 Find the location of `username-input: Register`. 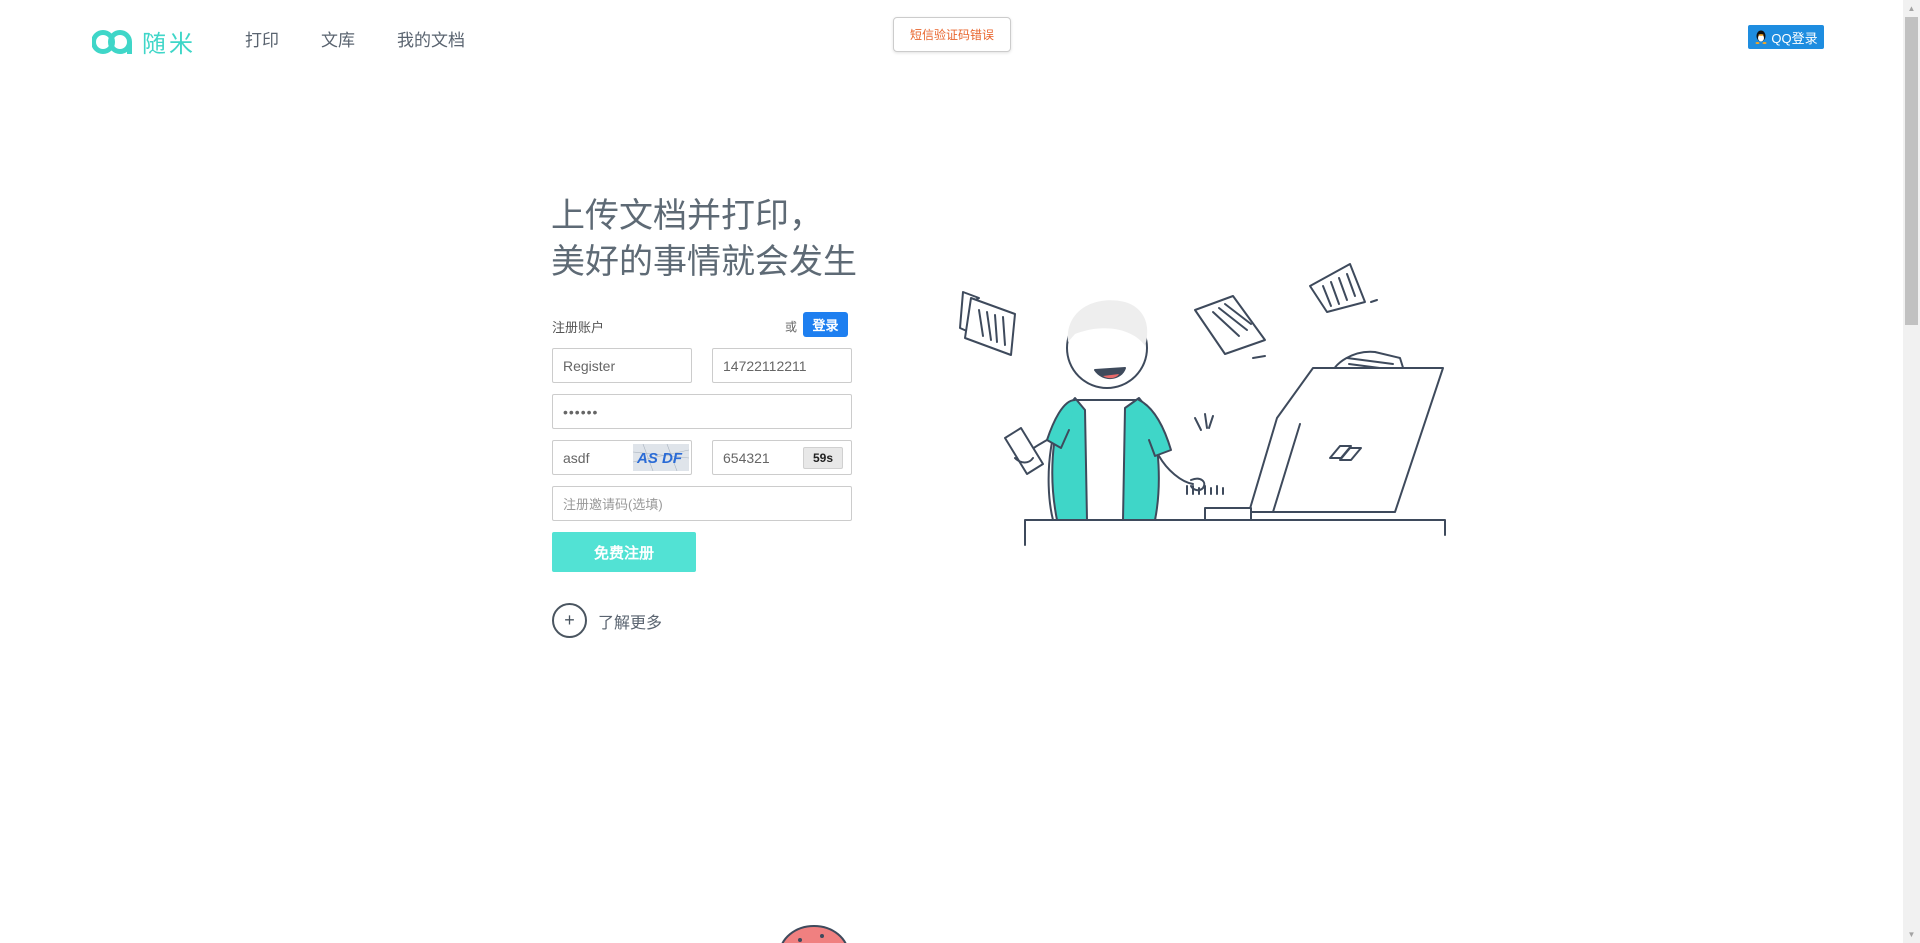

username-input: Register is located at coordinates (622, 365).